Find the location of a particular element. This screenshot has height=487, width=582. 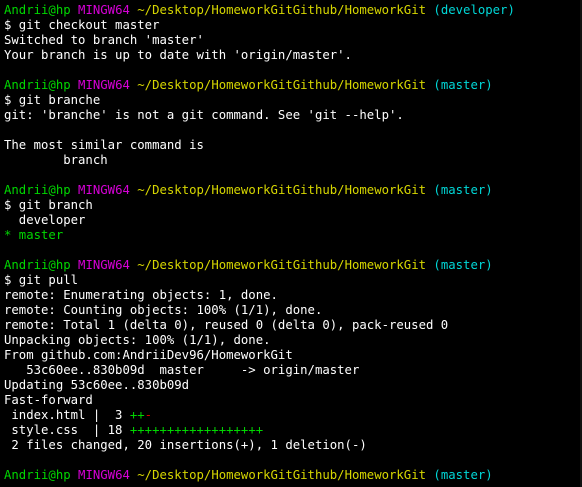

prompt-branch: (developer) is located at coordinates (474, 10).